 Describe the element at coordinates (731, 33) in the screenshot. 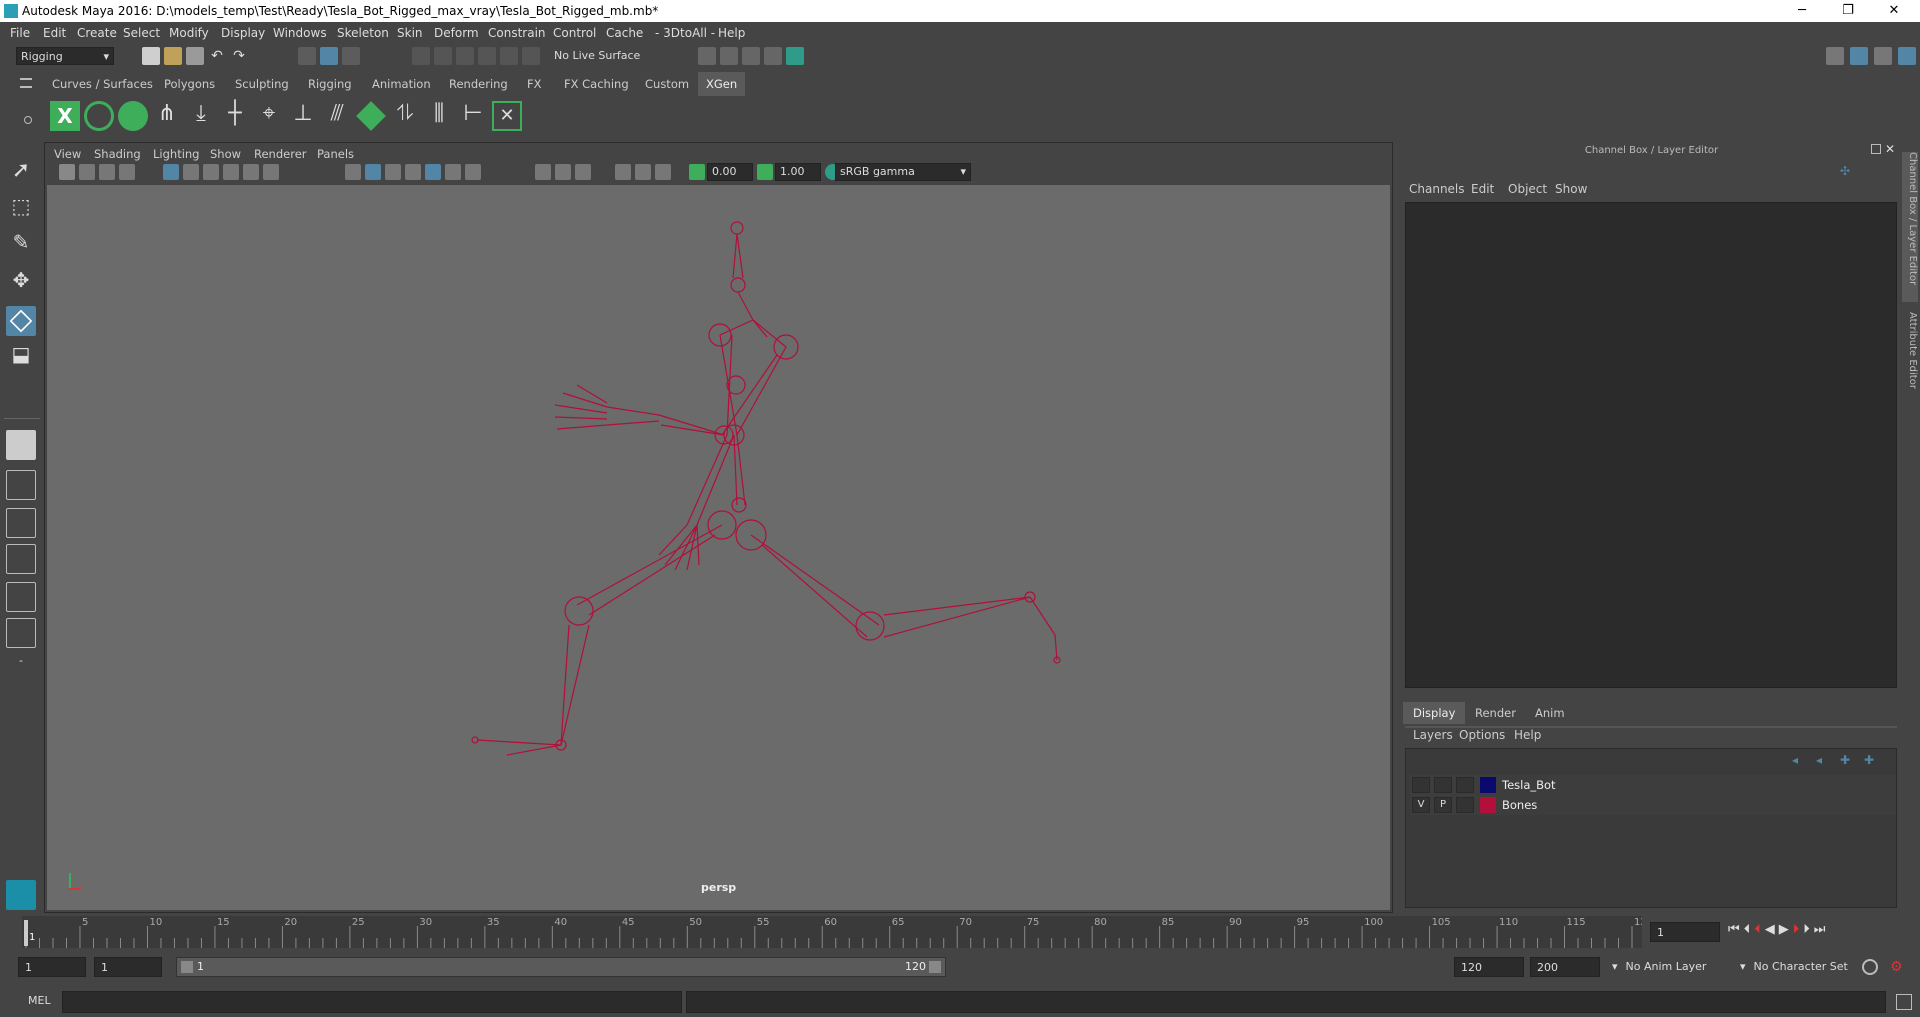

I see `menu-help: Help` at that location.